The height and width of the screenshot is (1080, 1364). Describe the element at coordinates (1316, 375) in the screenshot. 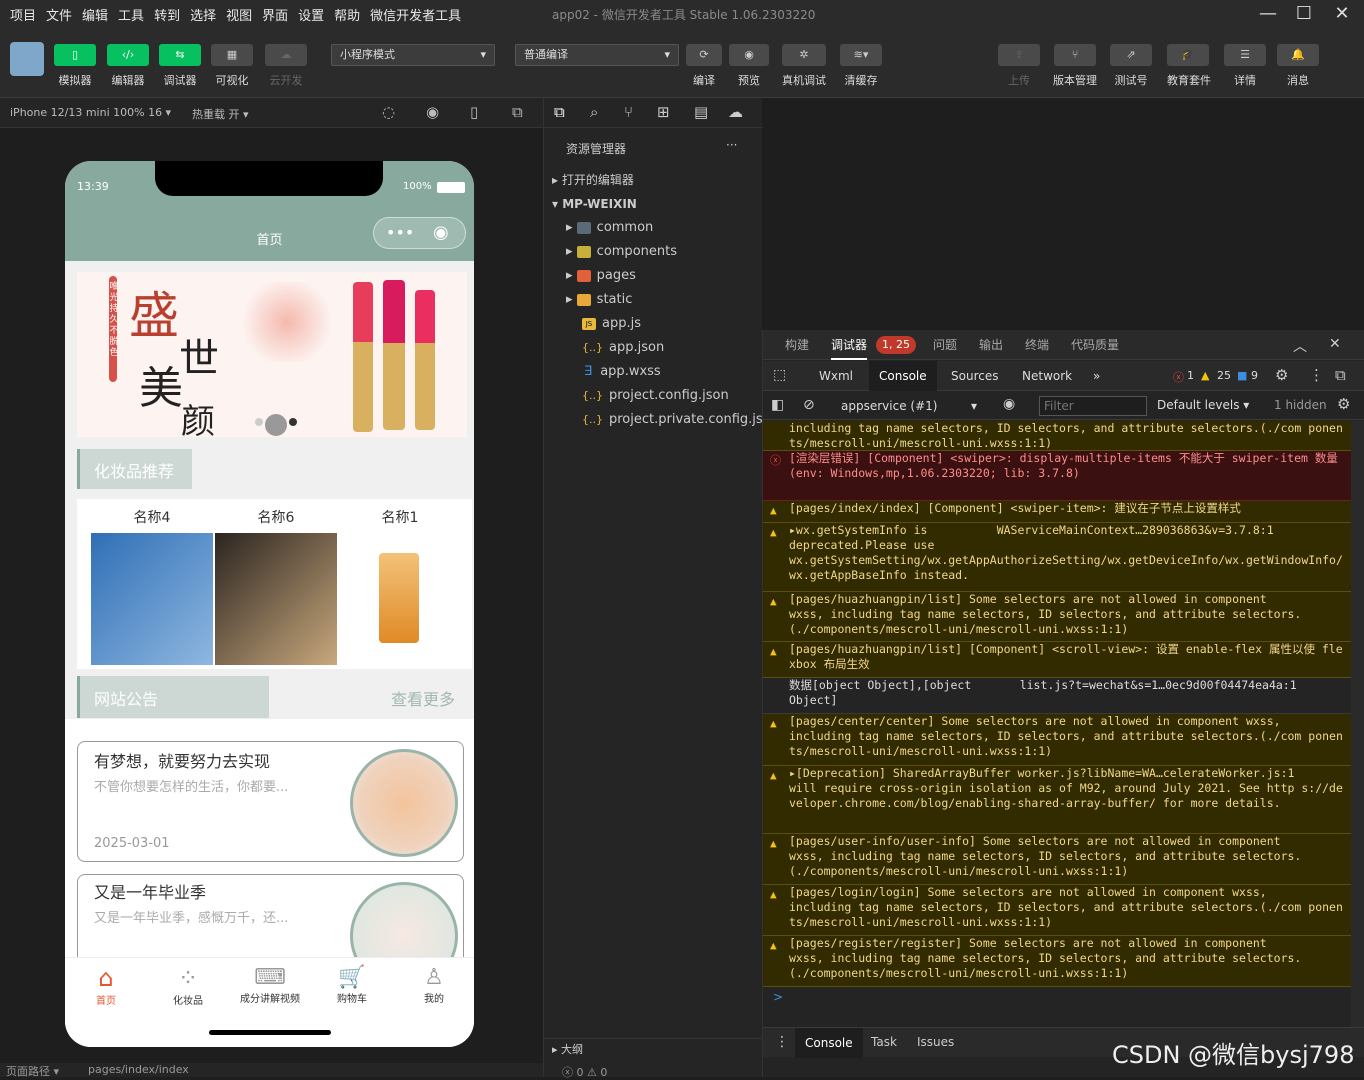

I see `kebab-icon: ⋮` at that location.